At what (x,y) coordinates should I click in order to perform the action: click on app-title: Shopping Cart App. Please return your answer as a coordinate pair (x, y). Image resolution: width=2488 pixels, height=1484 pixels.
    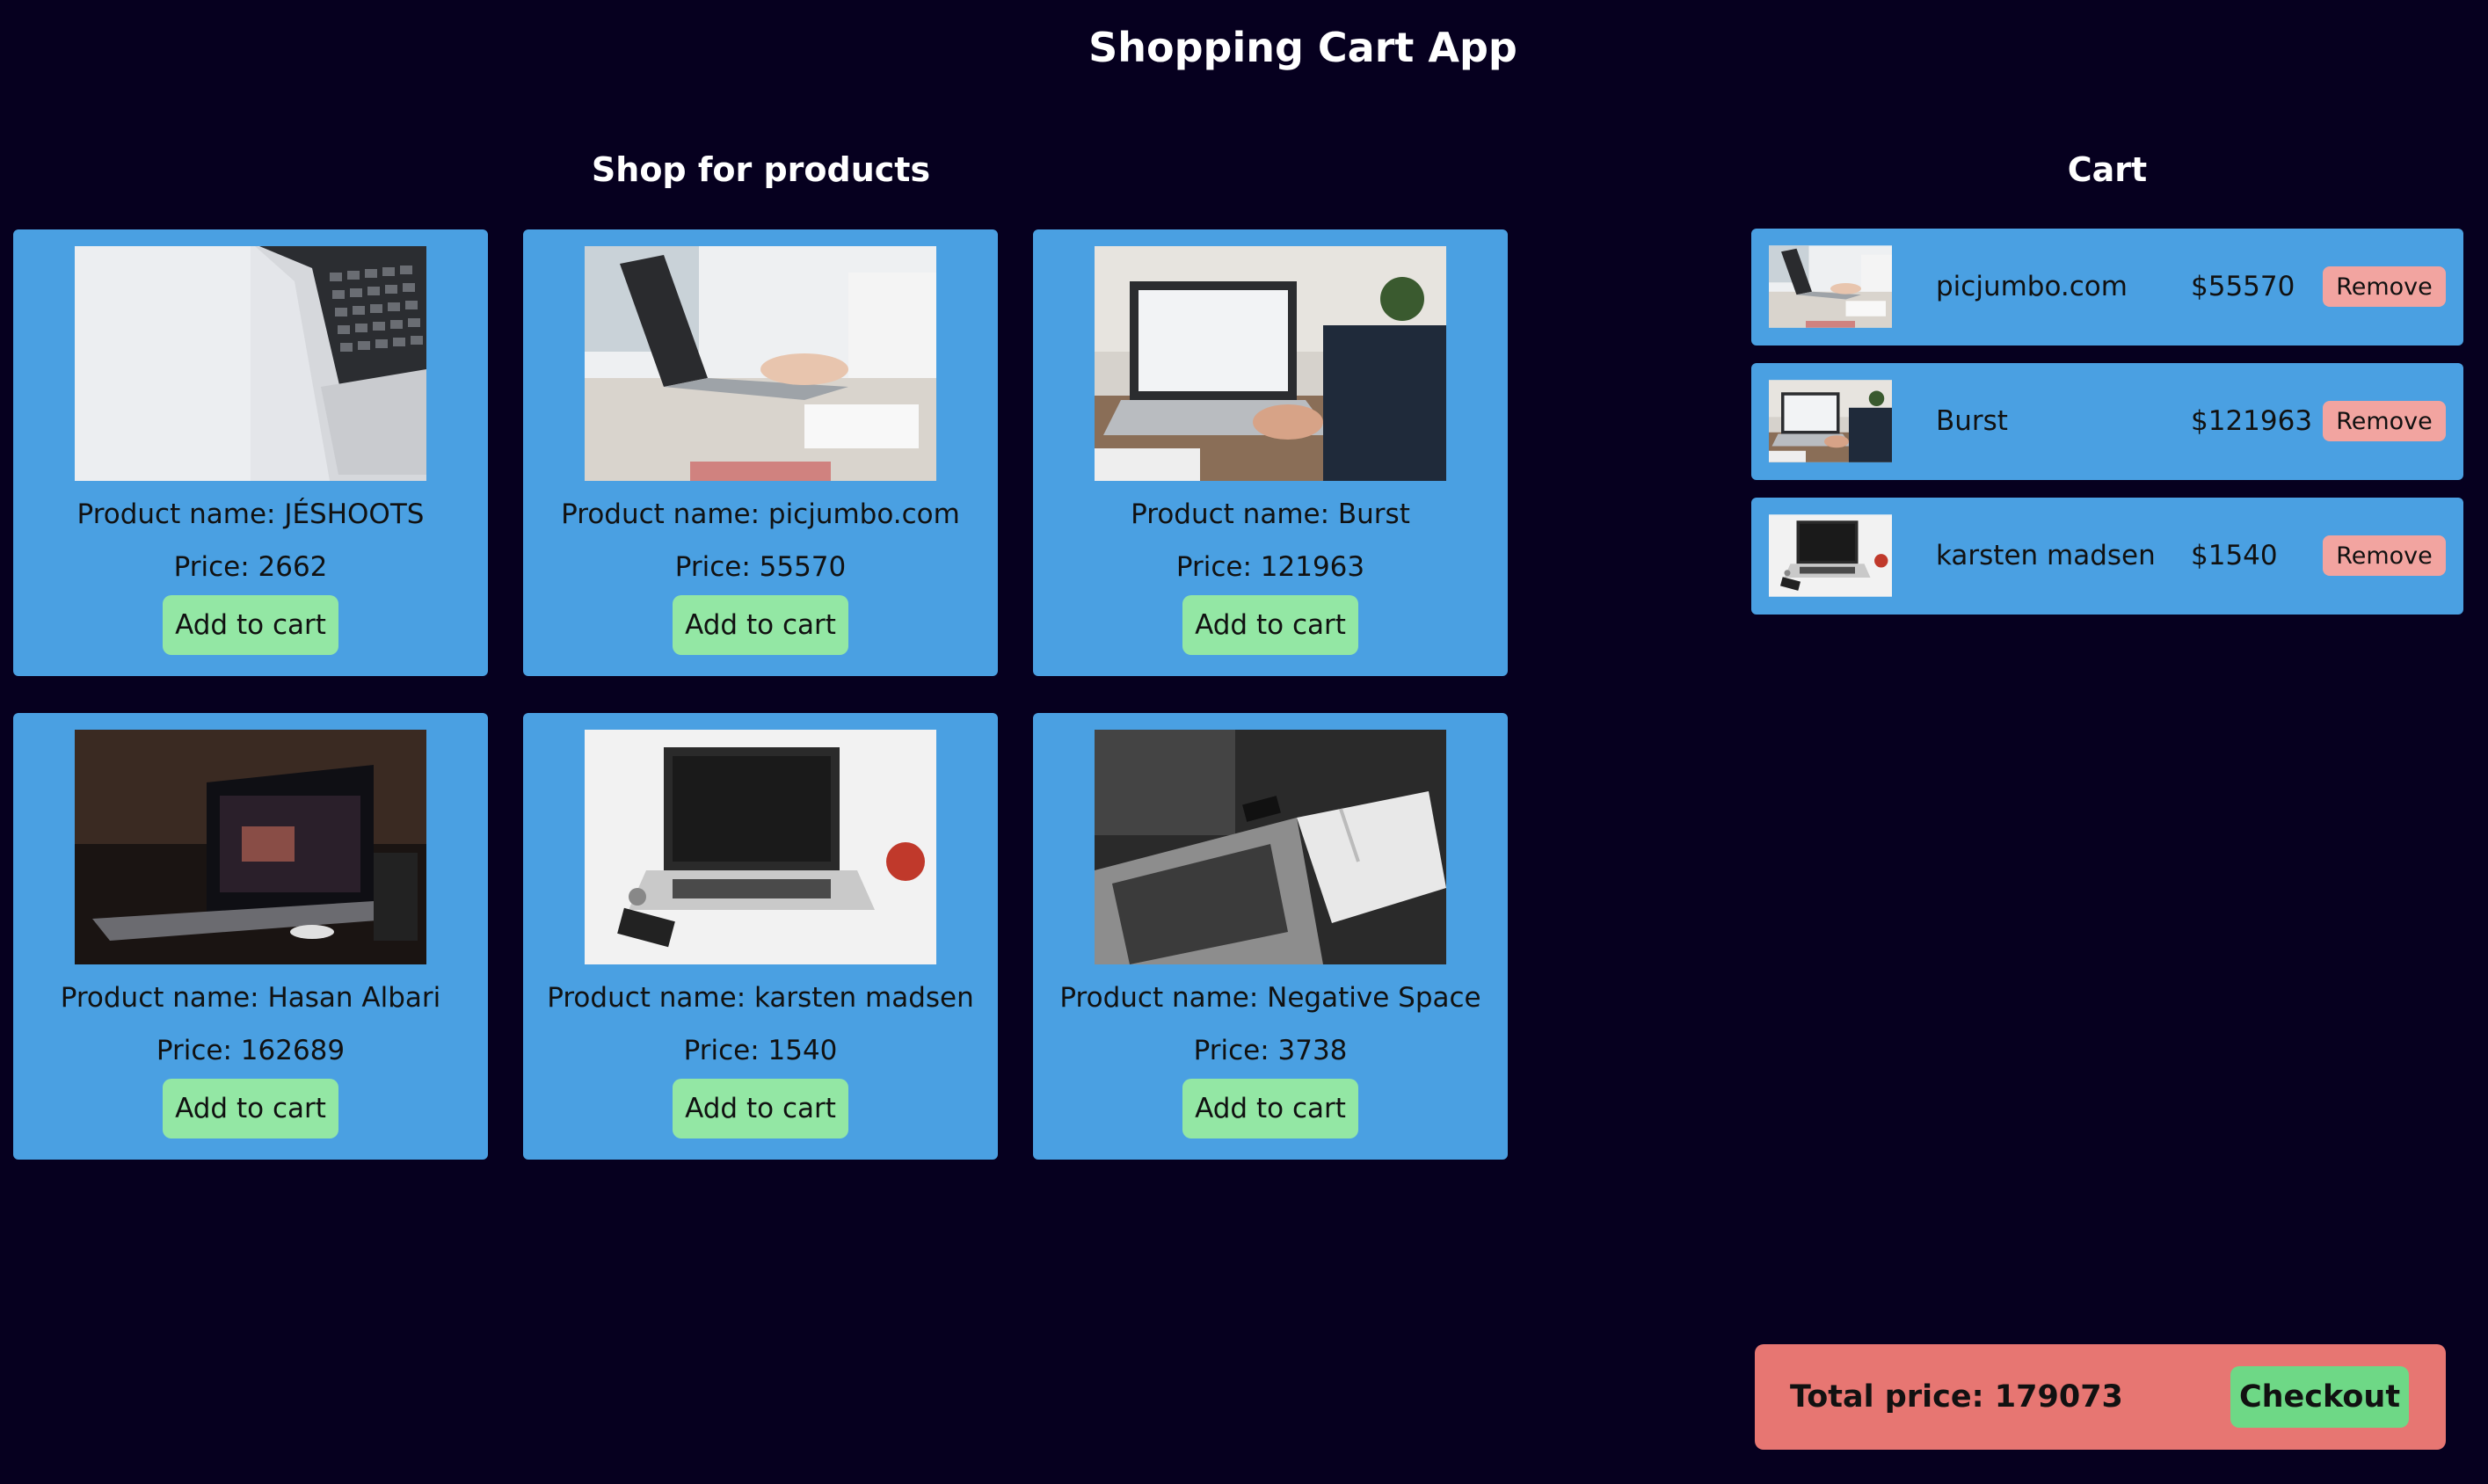
    Looking at the image, I should click on (1302, 47).